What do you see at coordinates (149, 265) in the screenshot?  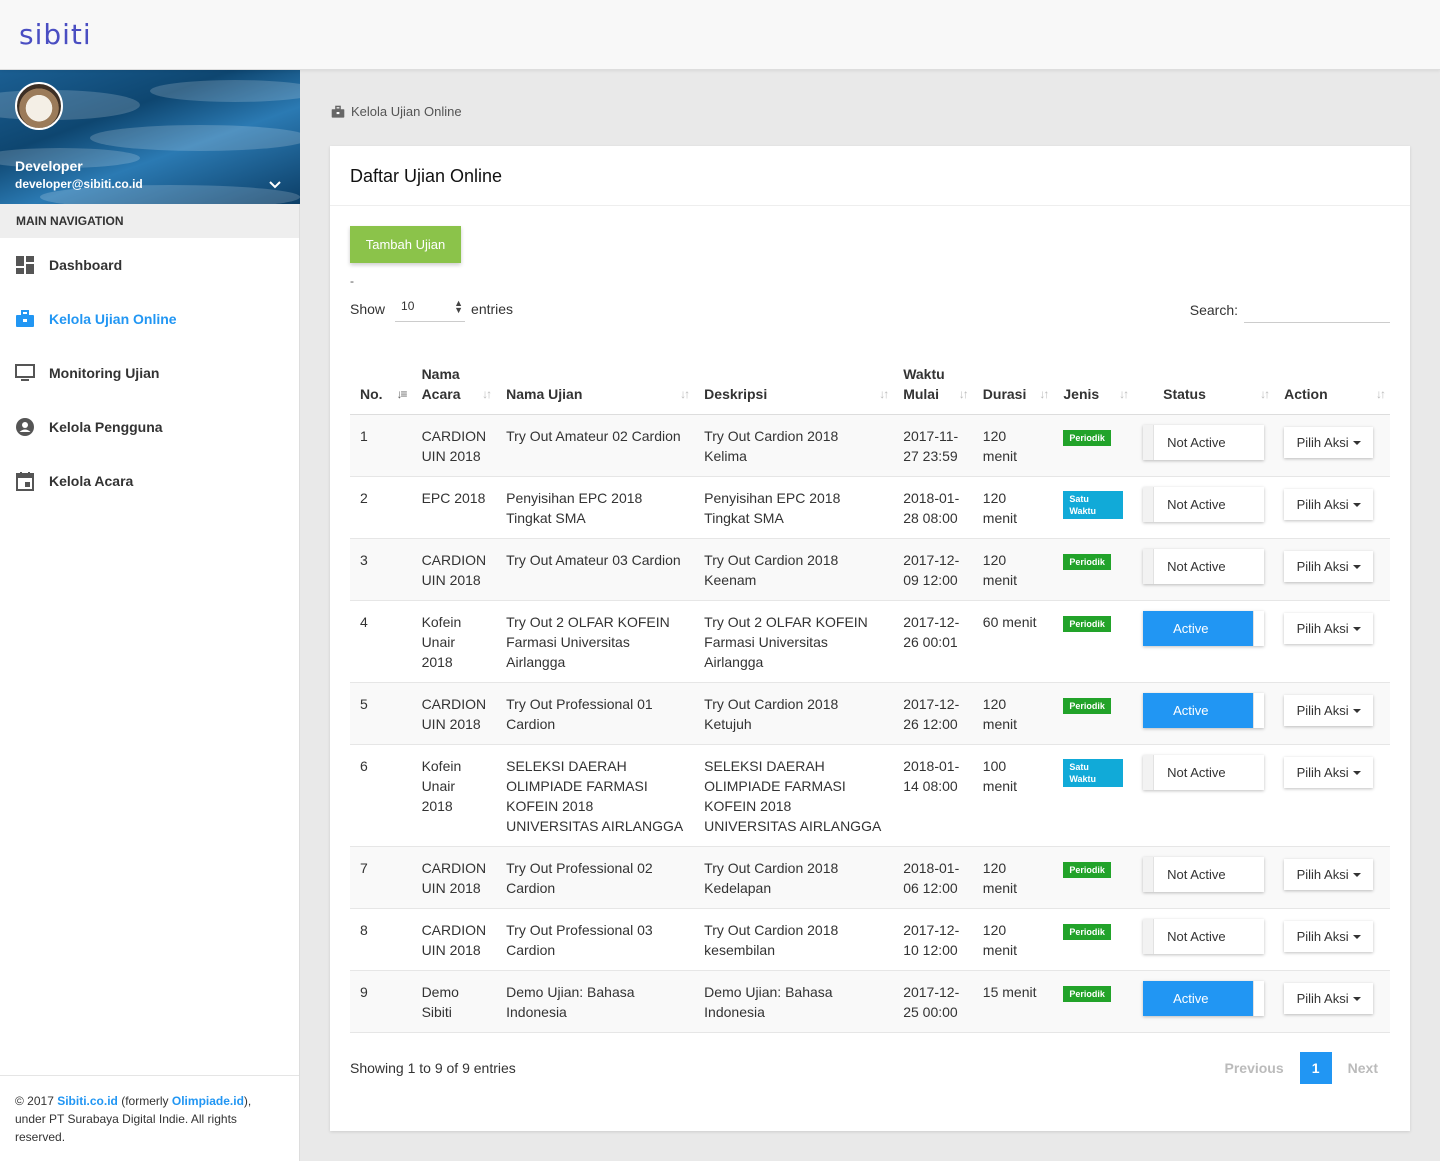 I see `sidebar-item-dashboard: Dashboard` at bounding box center [149, 265].